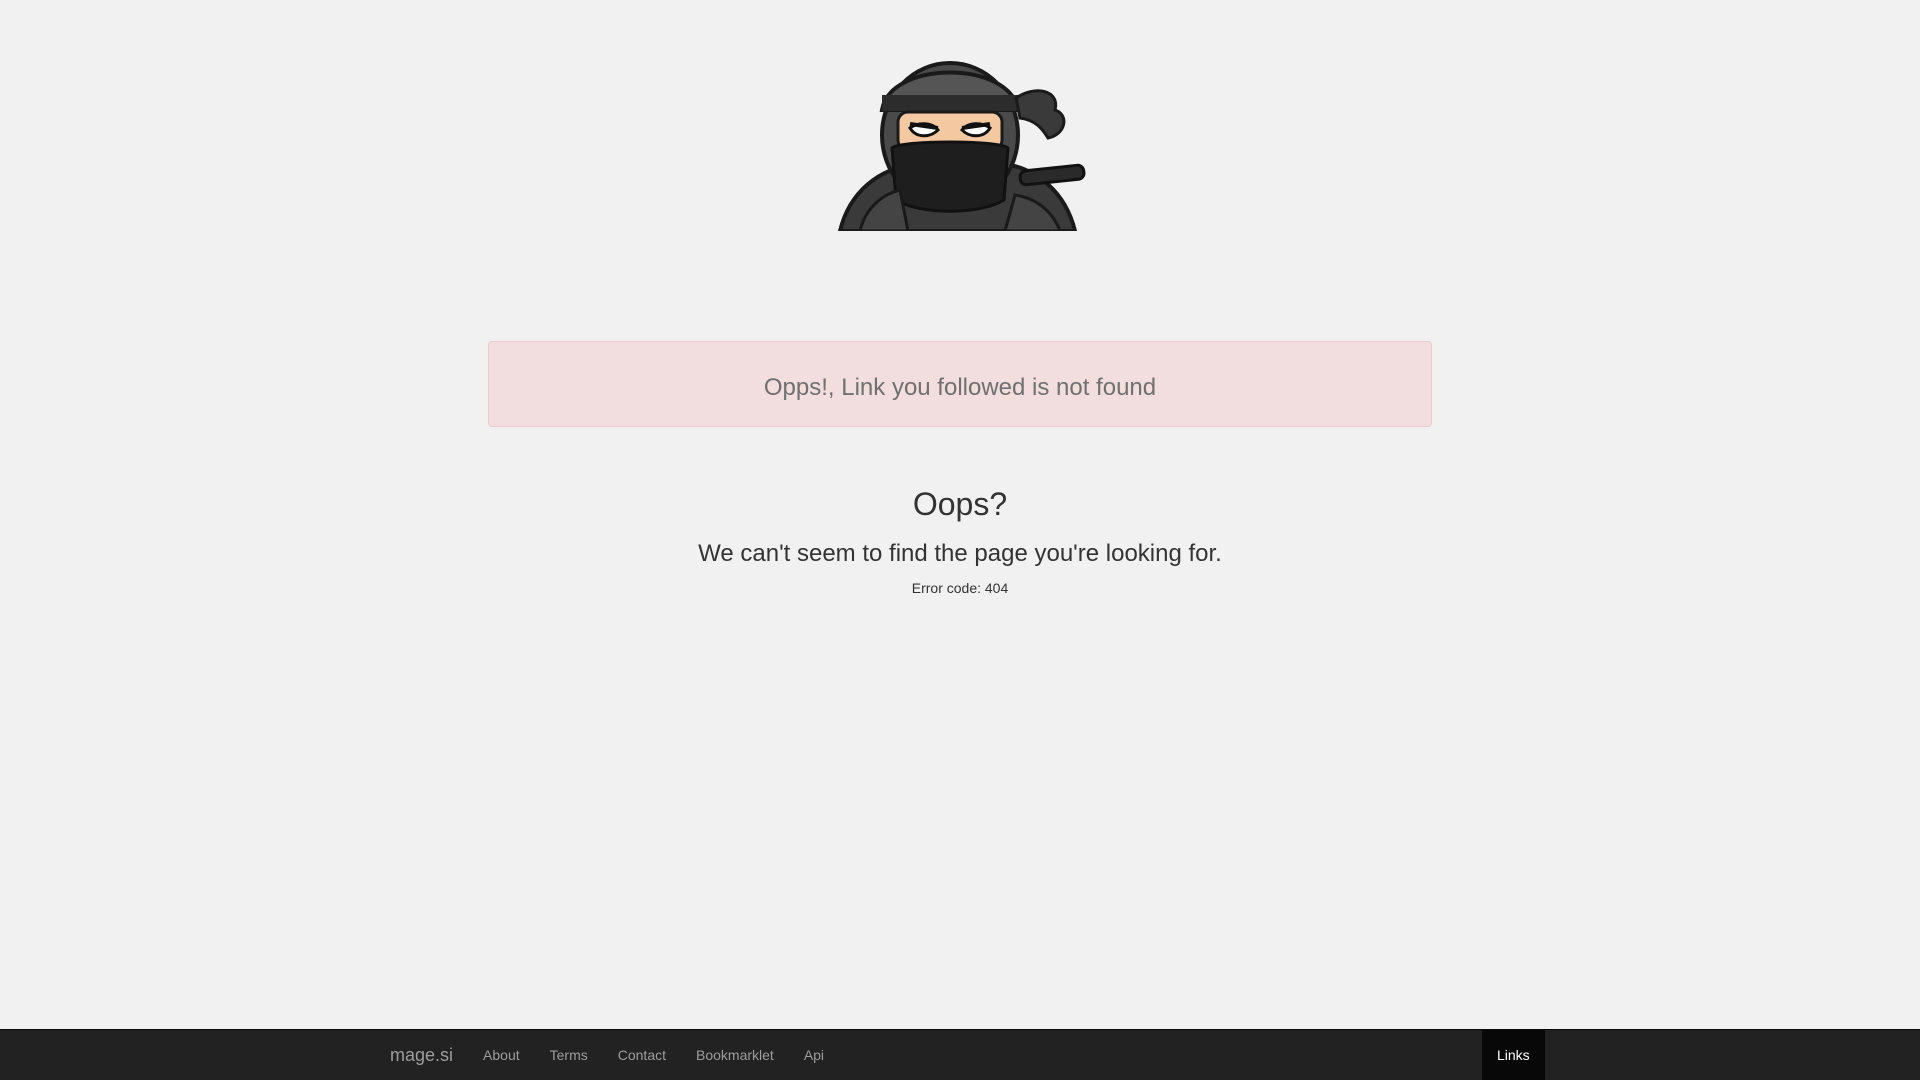 Image resolution: width=1920 pixels, height=1080 pixels. Describe the element at coordinates (814, 1055) in the screenshot. I see `footer-link-api: Api` at that location.